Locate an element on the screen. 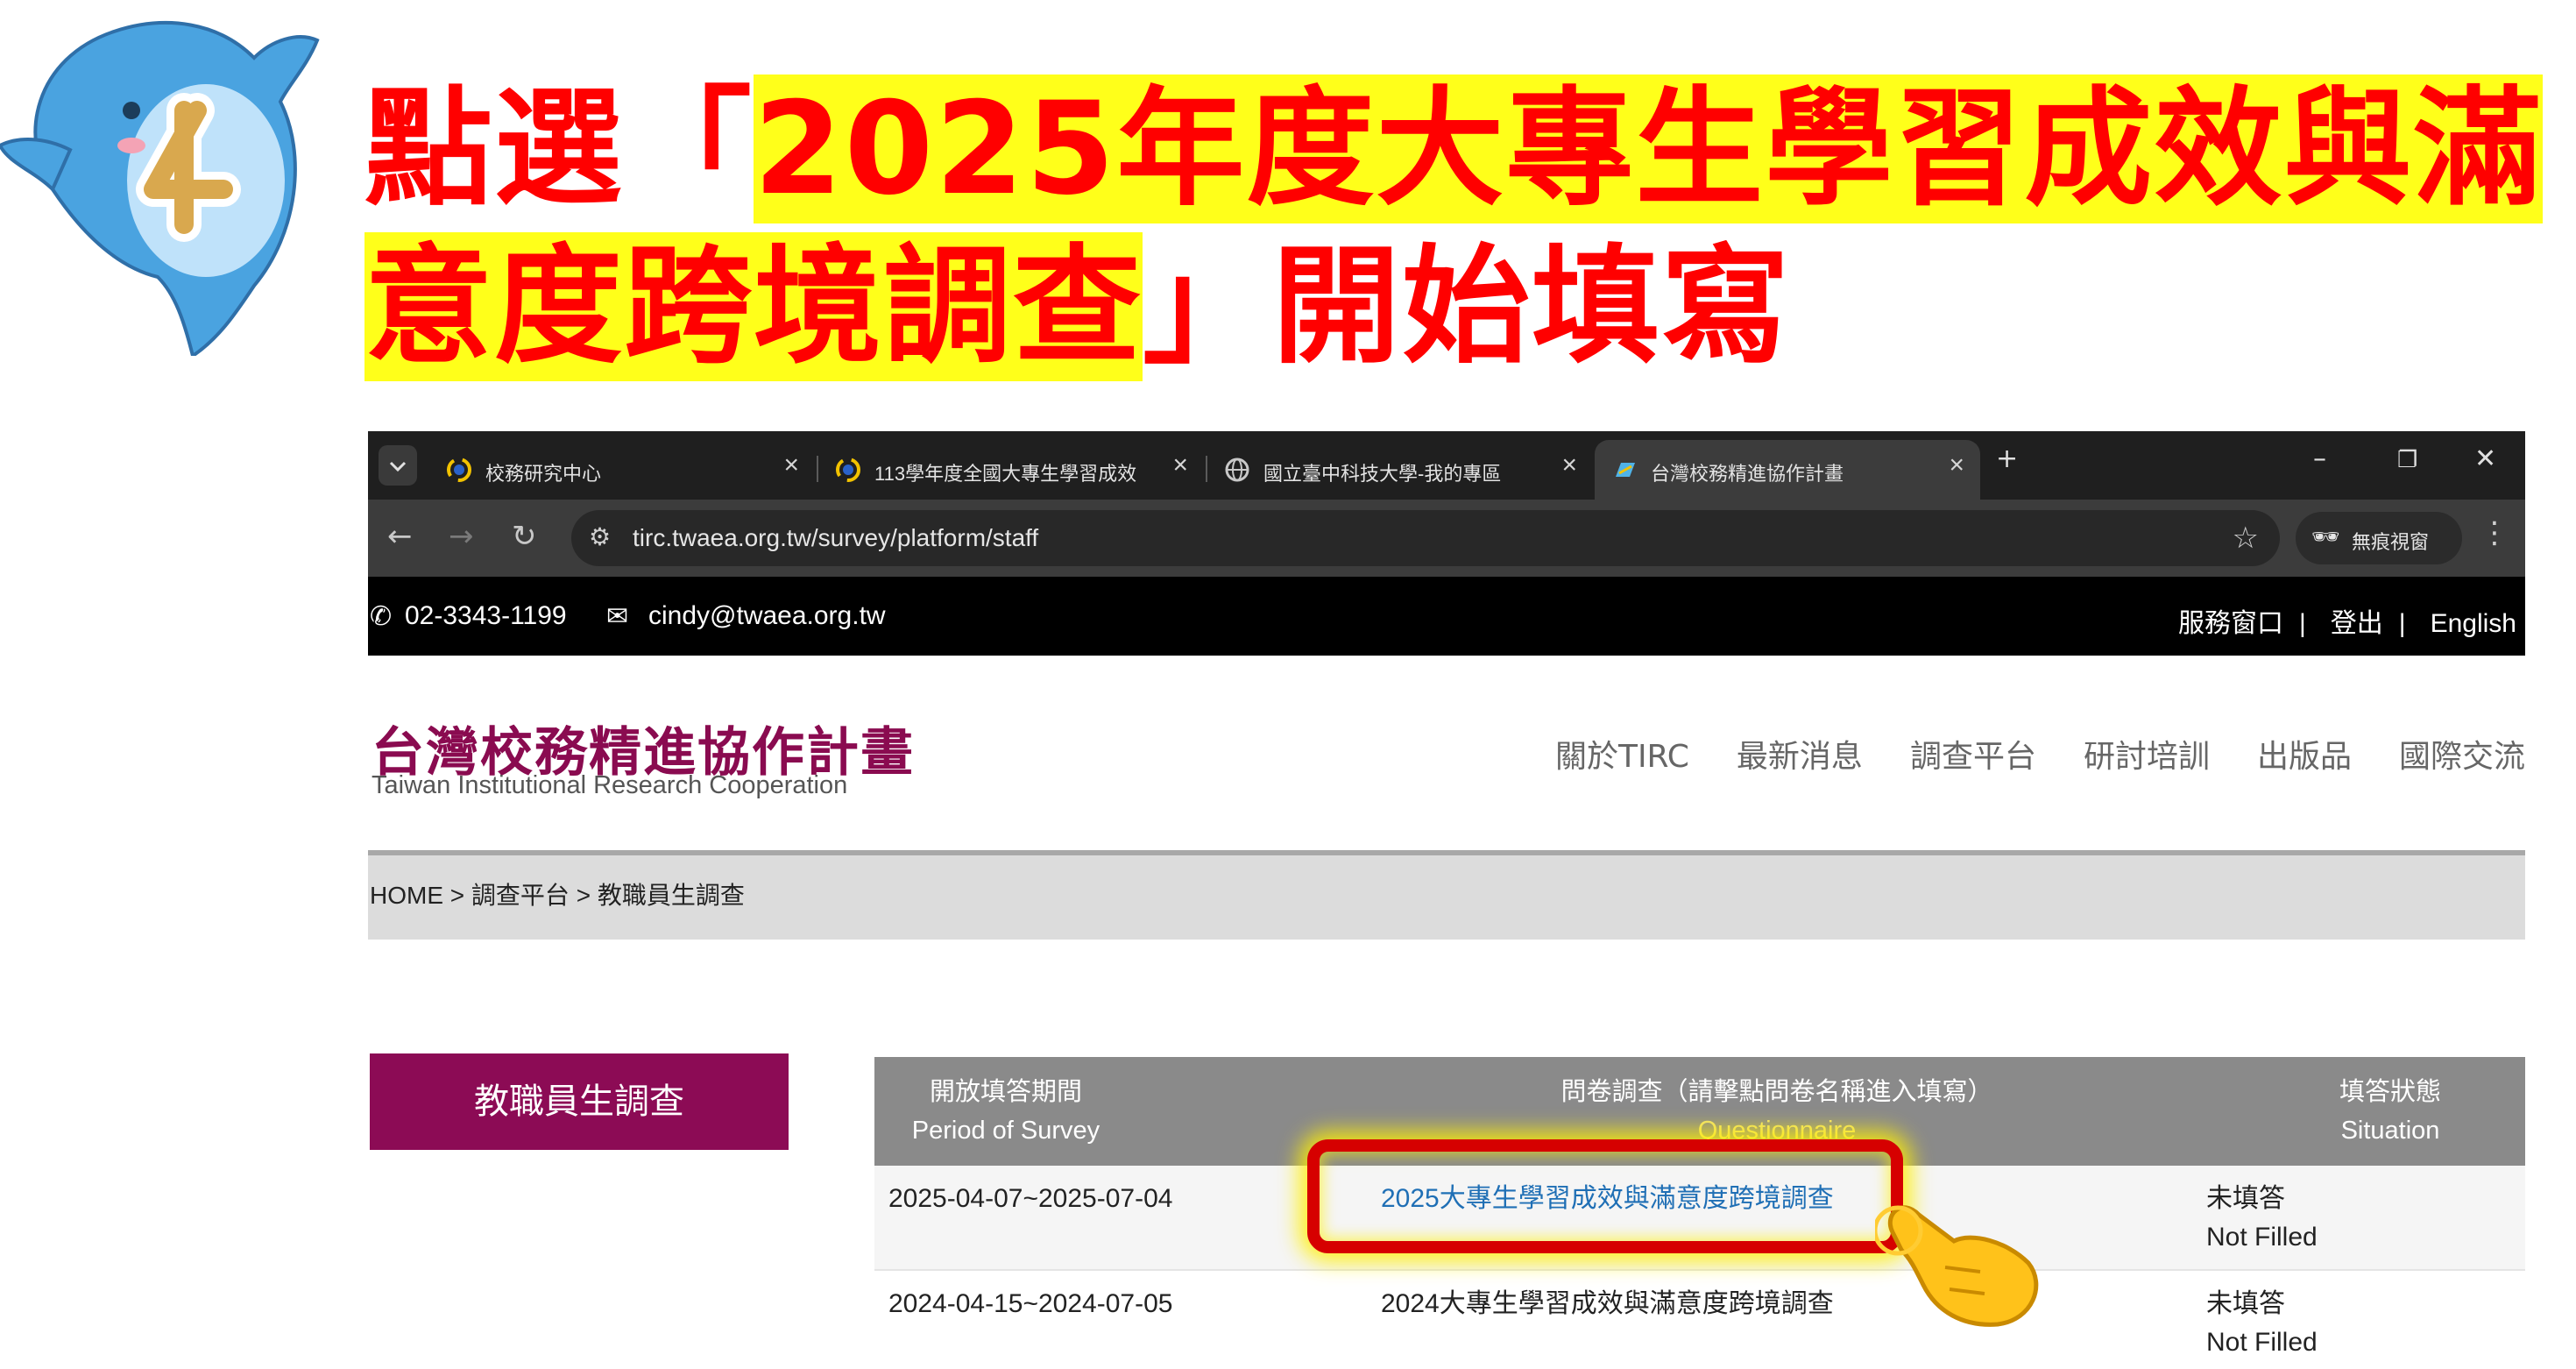  tab-4-active: 台灣校務精進協作計畫 × is located at coordinates (1787, 470).